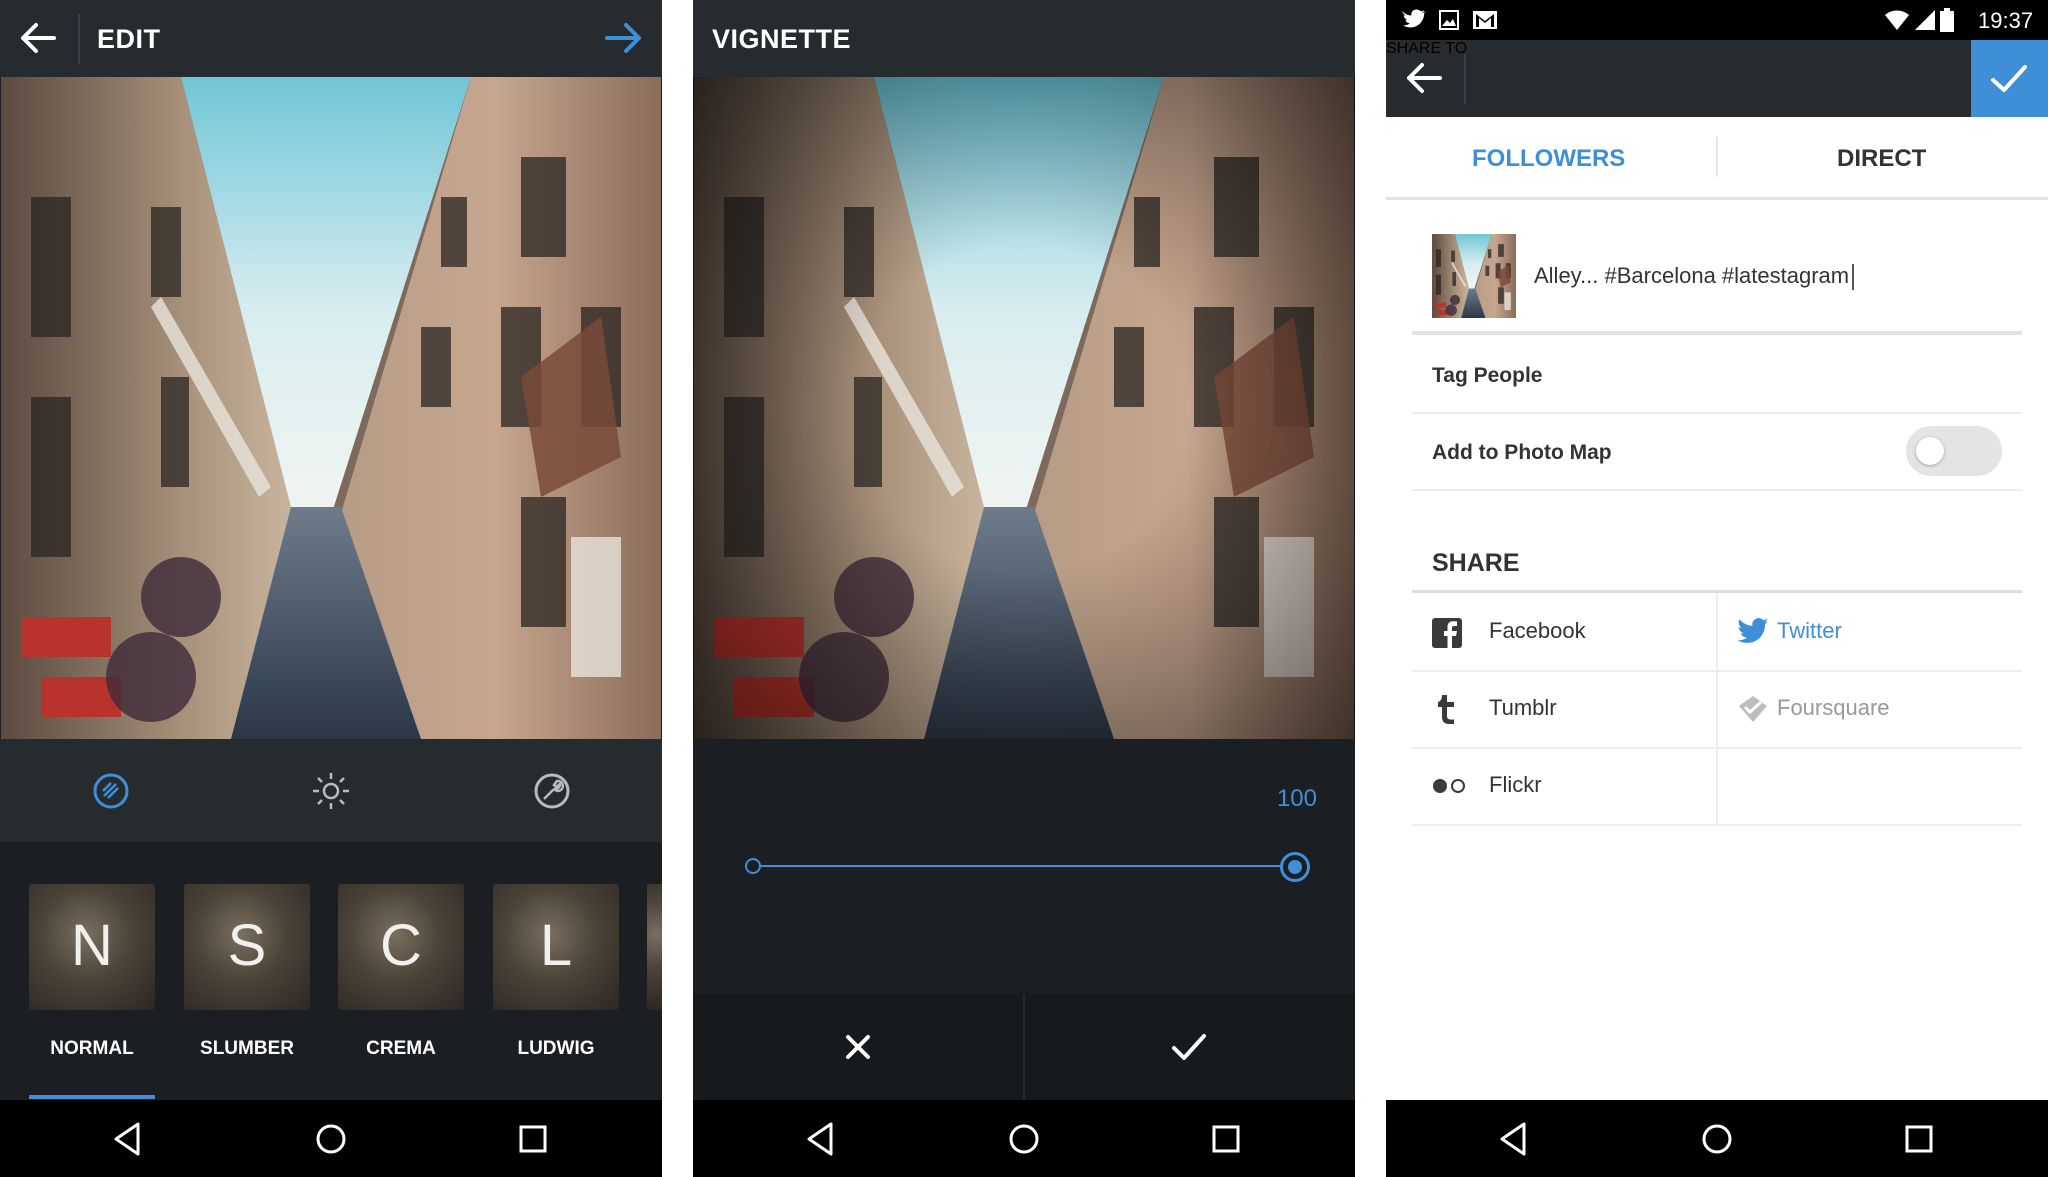 The width and height of the screenshot is (2048, 1177). Describe the element at coordinates (654, 947) in the screenshot. I see `filter-thumb-partial` at that location.